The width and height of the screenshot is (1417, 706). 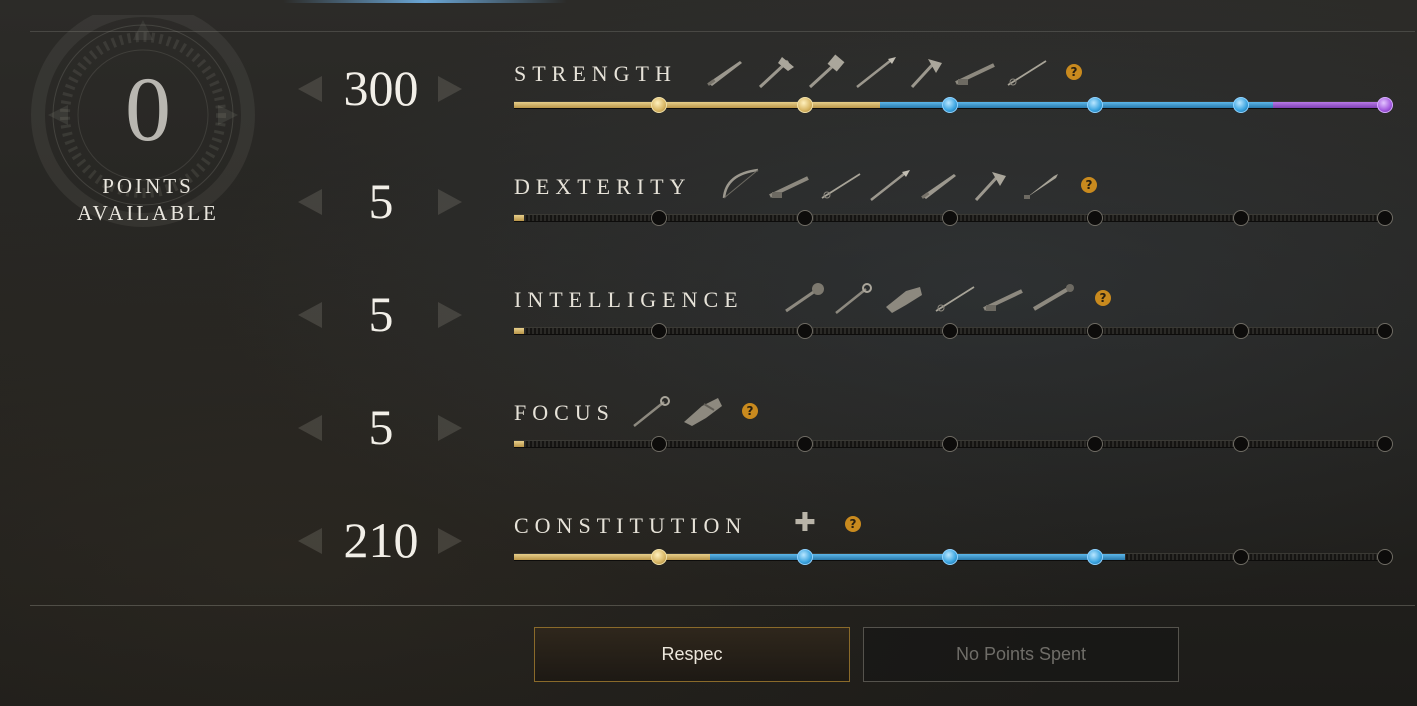 I want to click on dexterity-label: DEXTERITY, so click(x=603, y=186).